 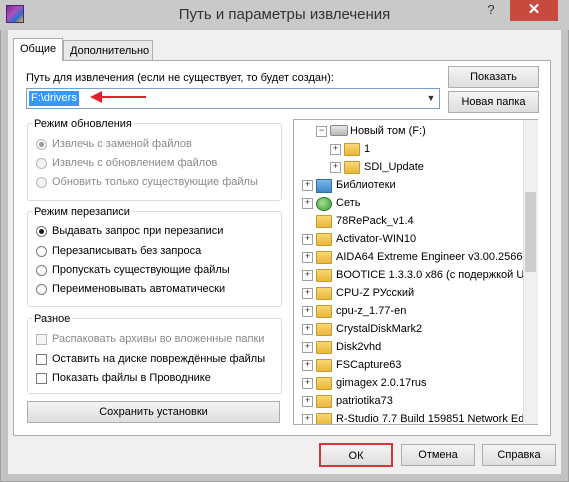 What do you see at coordinates (409, 185) in the screenshot?
I see `tree-item: + Библиотеки` at bounding box center [409, 185].